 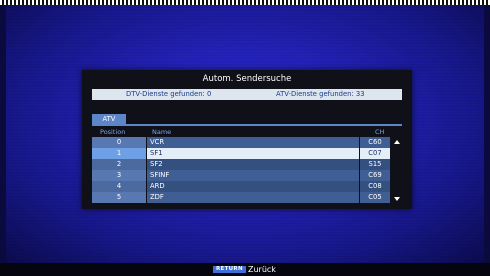 What do you see at coordinates (253, 186) in the screenshot?
I see `channel-name: ARD` at bounding box center [253, 186].